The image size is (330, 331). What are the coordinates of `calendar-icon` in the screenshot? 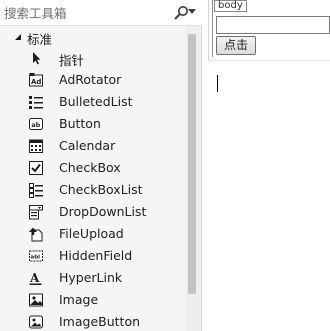 It's located at (36, 146).